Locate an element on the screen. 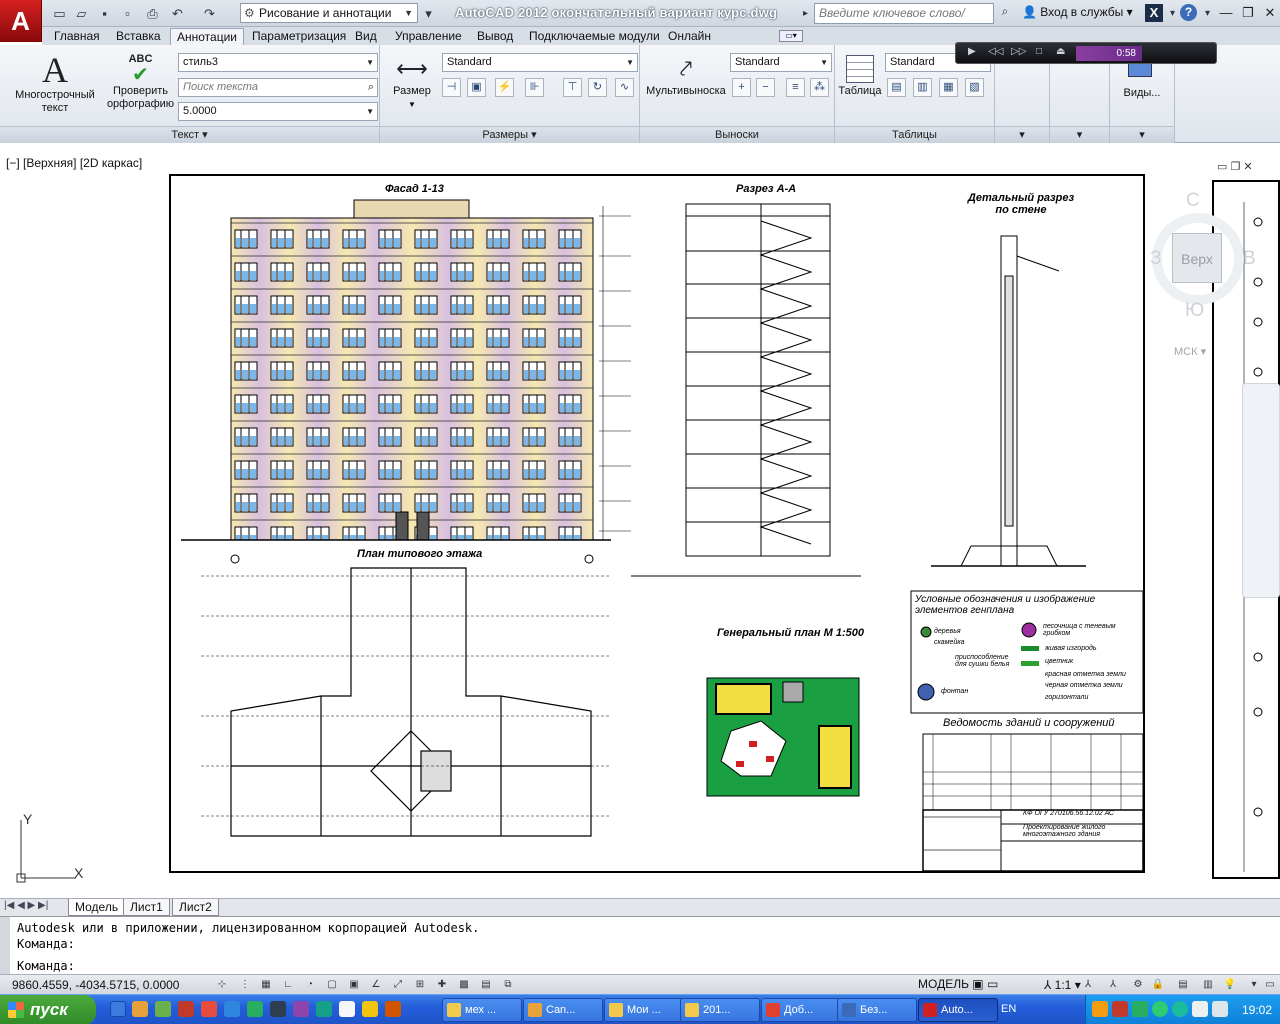  add-leader-icon: + is located at coordinates (741, 87).